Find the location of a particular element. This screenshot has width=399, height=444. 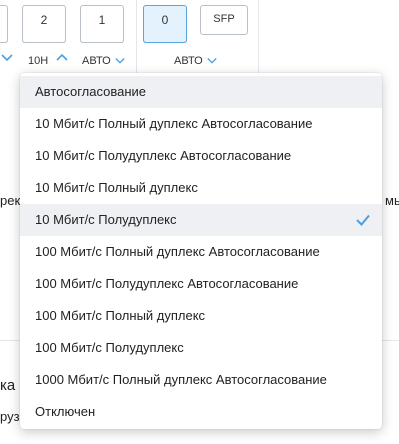

port-number: 1 is located at coordinates (102, 20).